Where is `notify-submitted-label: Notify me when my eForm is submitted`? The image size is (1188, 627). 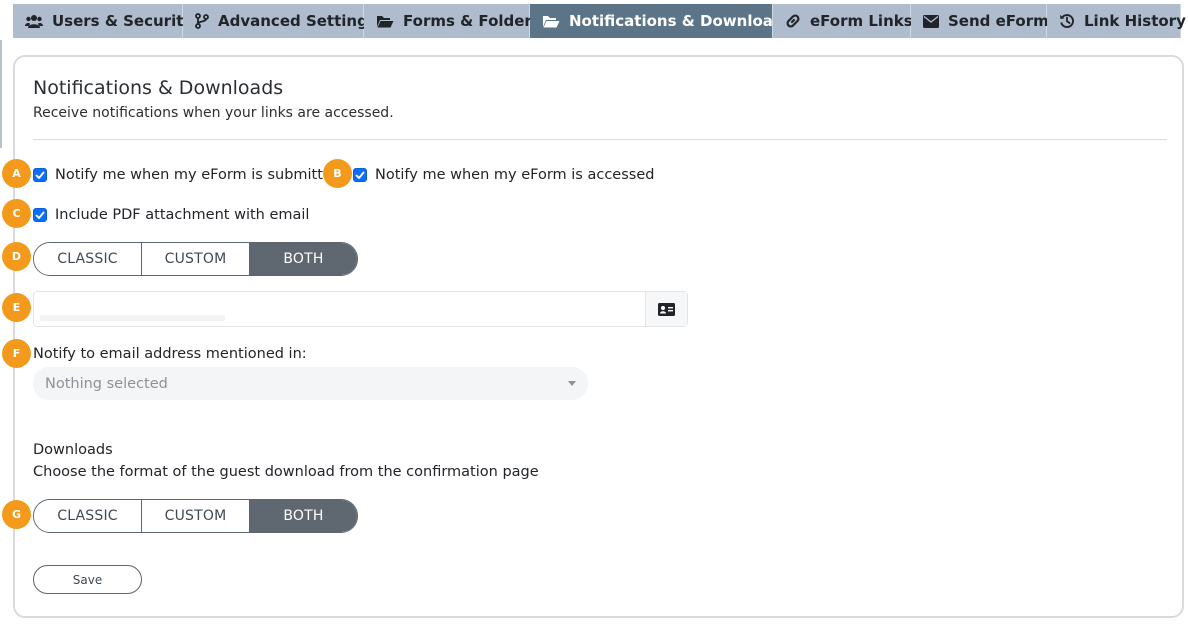
notify-submitted-label: Notify me when my eForm is submitted is located at coordinates (198, 175).